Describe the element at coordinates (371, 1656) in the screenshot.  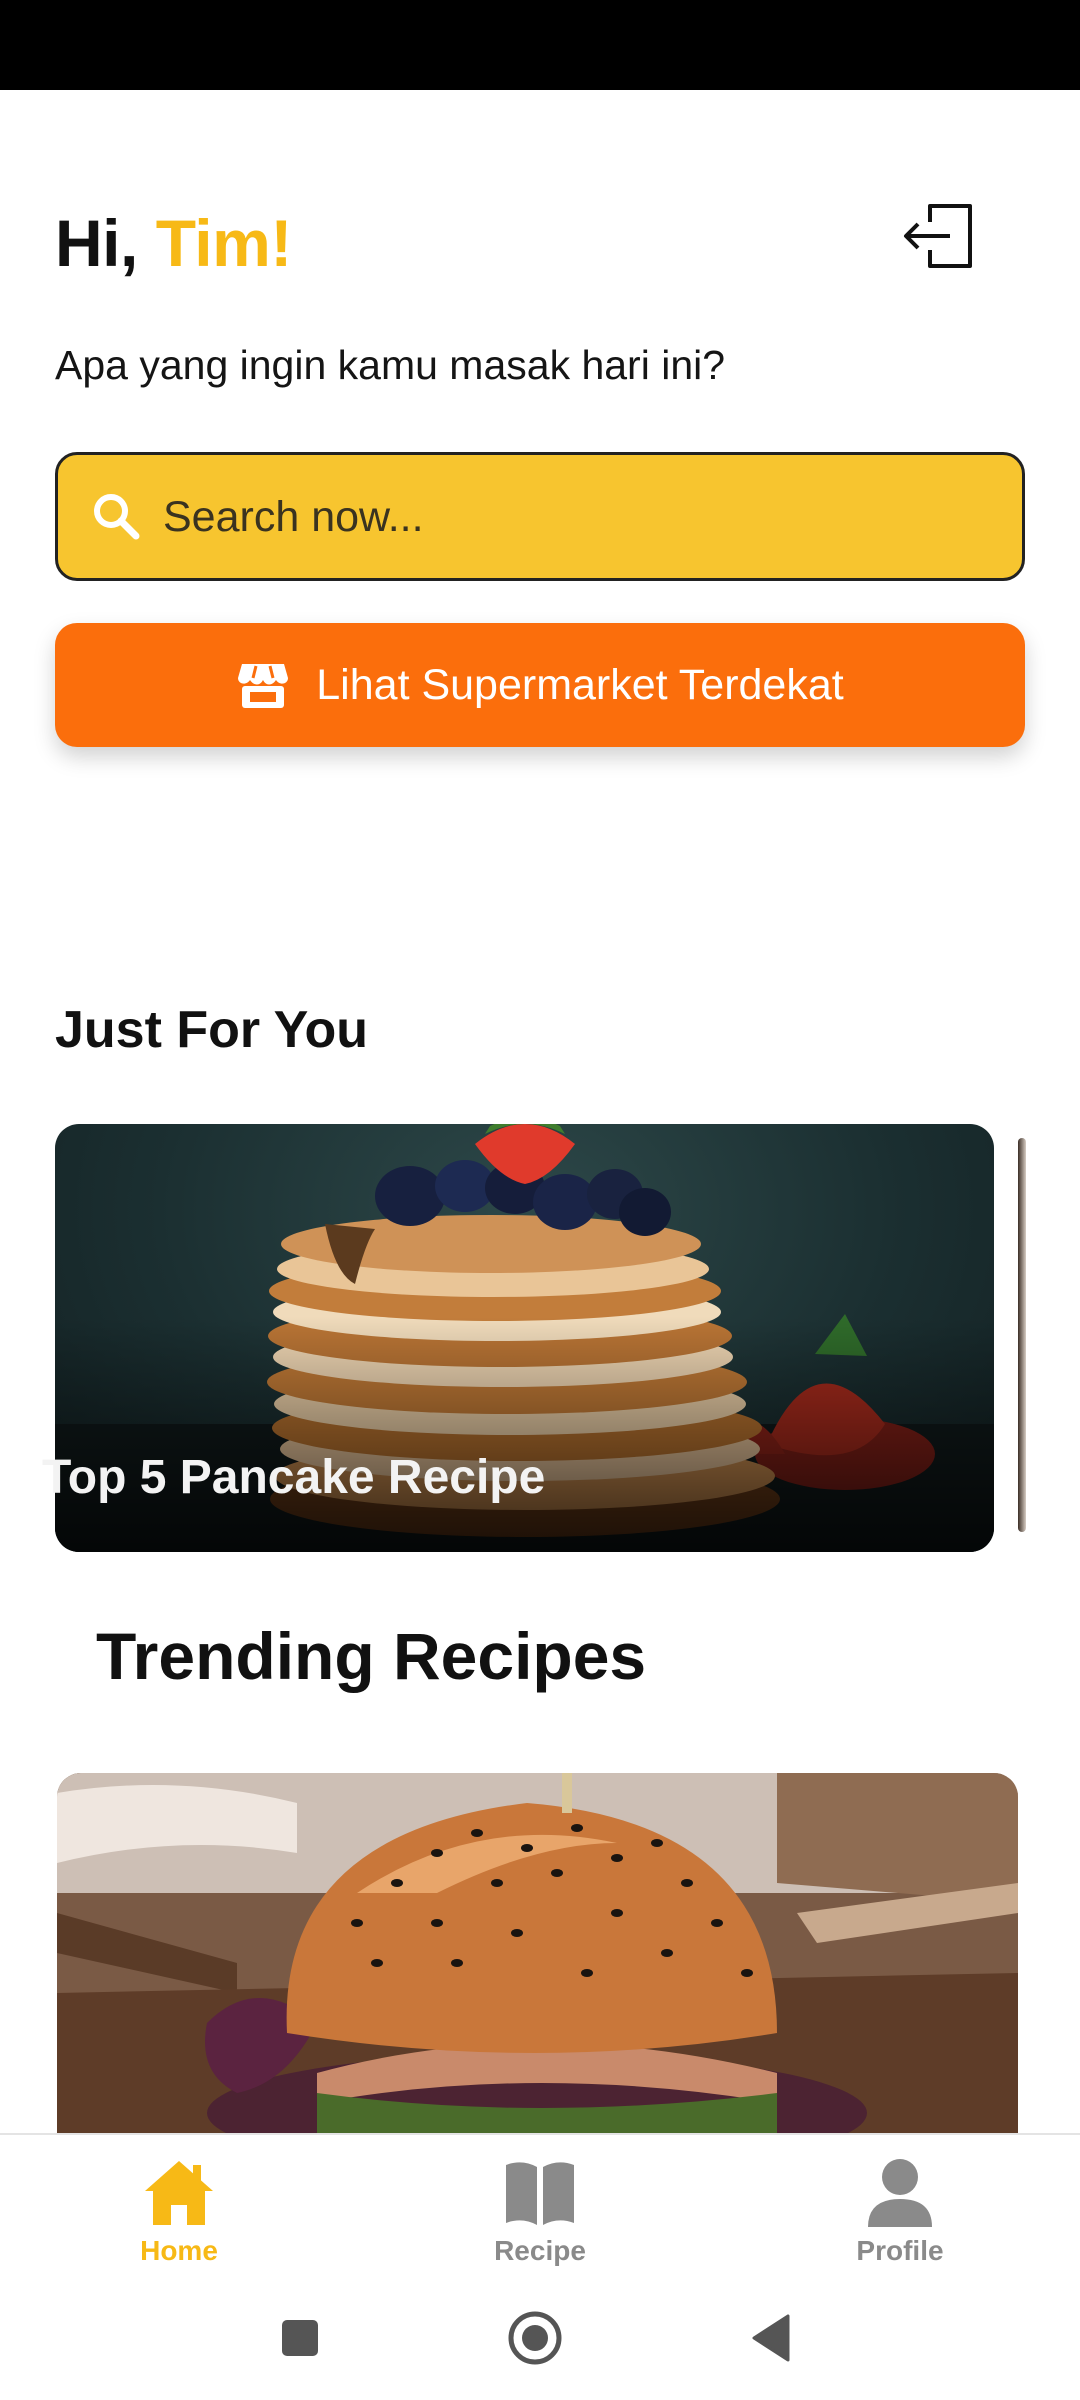
I see `trending-recipes-title: Trending Recipes` at that location.